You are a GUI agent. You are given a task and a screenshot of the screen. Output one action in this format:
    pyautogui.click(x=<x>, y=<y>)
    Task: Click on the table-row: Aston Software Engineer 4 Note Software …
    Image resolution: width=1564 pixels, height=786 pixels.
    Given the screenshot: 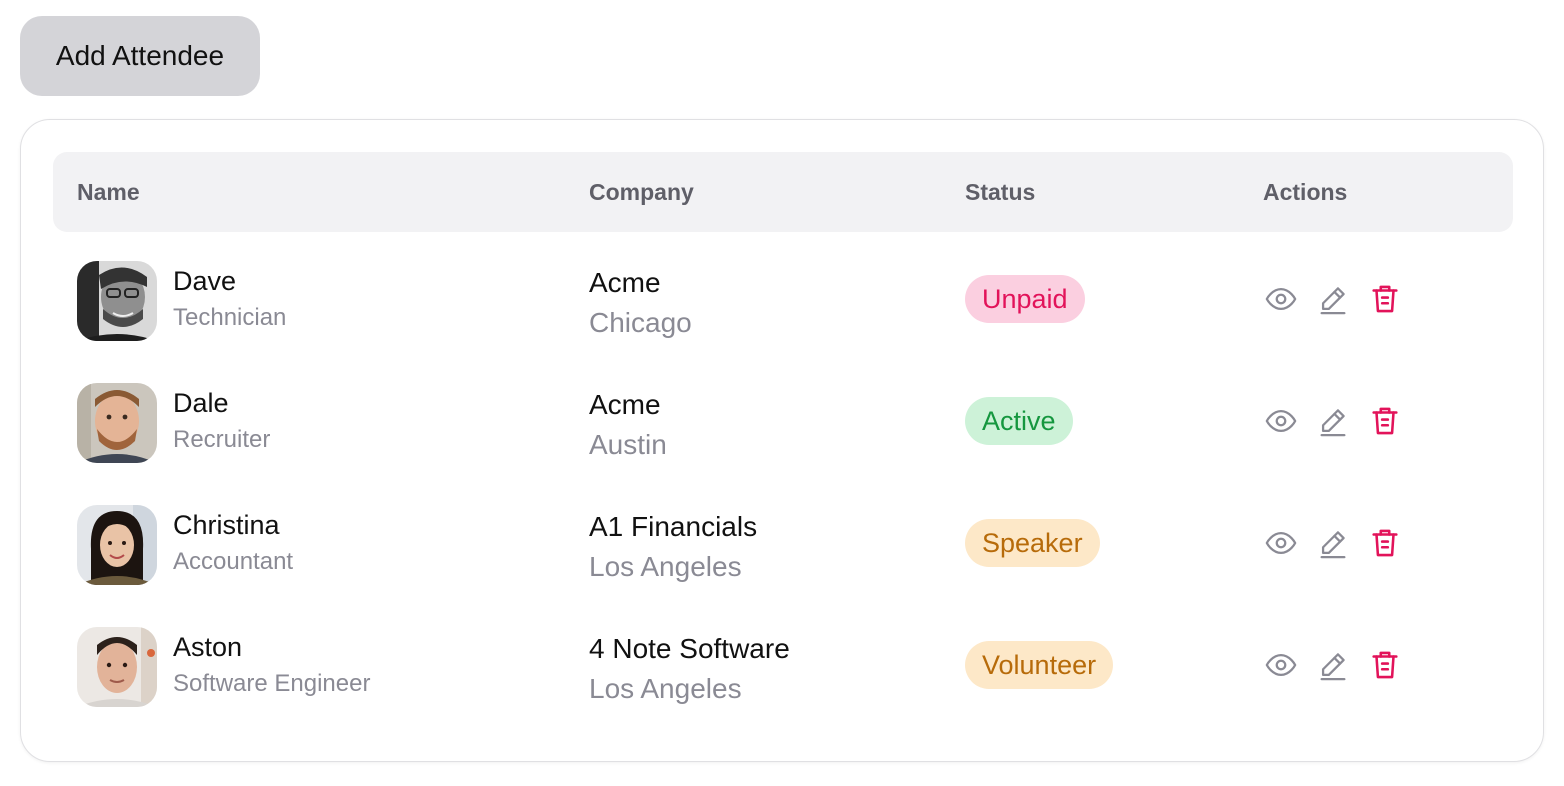 What is the action you would take?
    pyautogui.click(x=783, y=663)
    